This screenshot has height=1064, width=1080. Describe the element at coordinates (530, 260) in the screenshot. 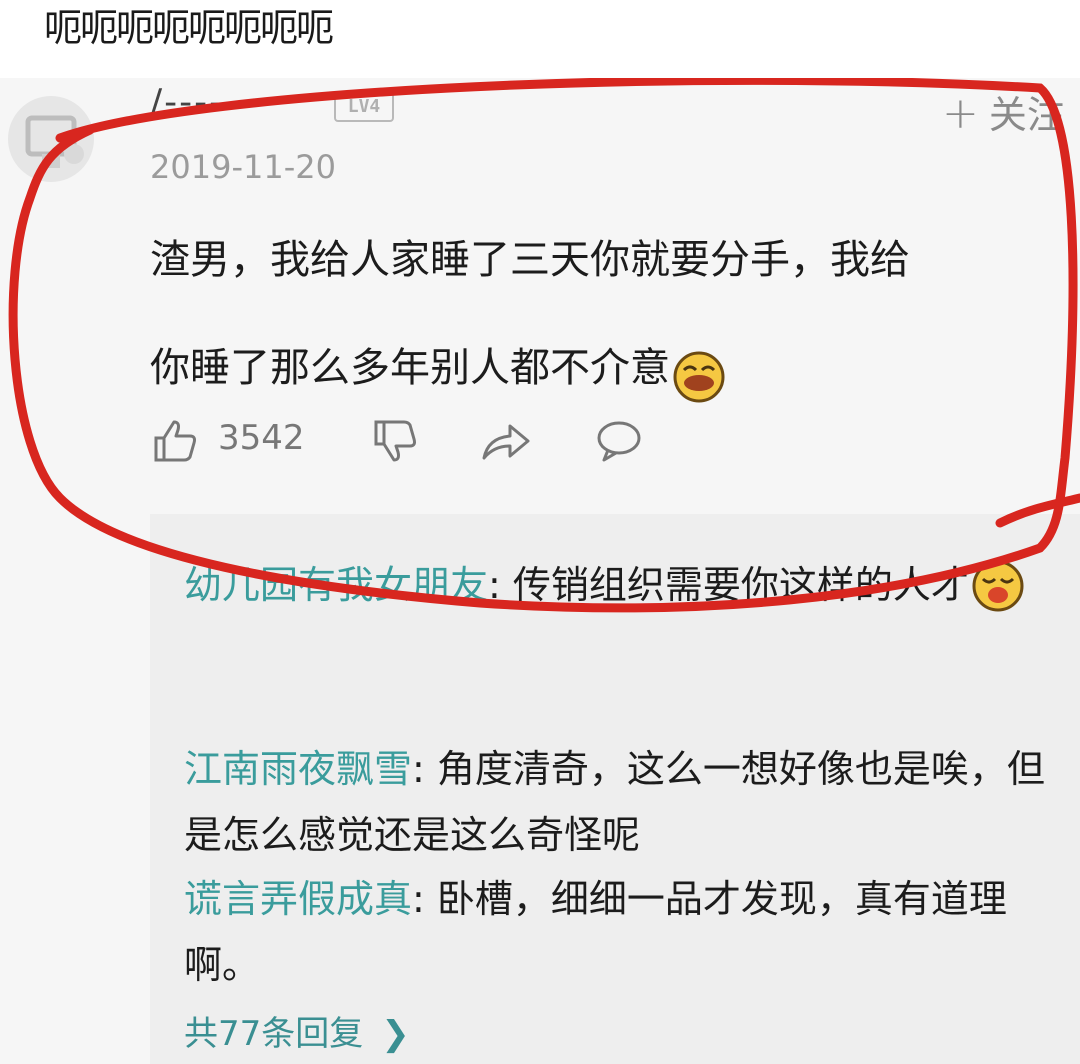

I see `comment-text-line-1: 渣男，我给人家睡了三天你就要分手，我给` at that location.